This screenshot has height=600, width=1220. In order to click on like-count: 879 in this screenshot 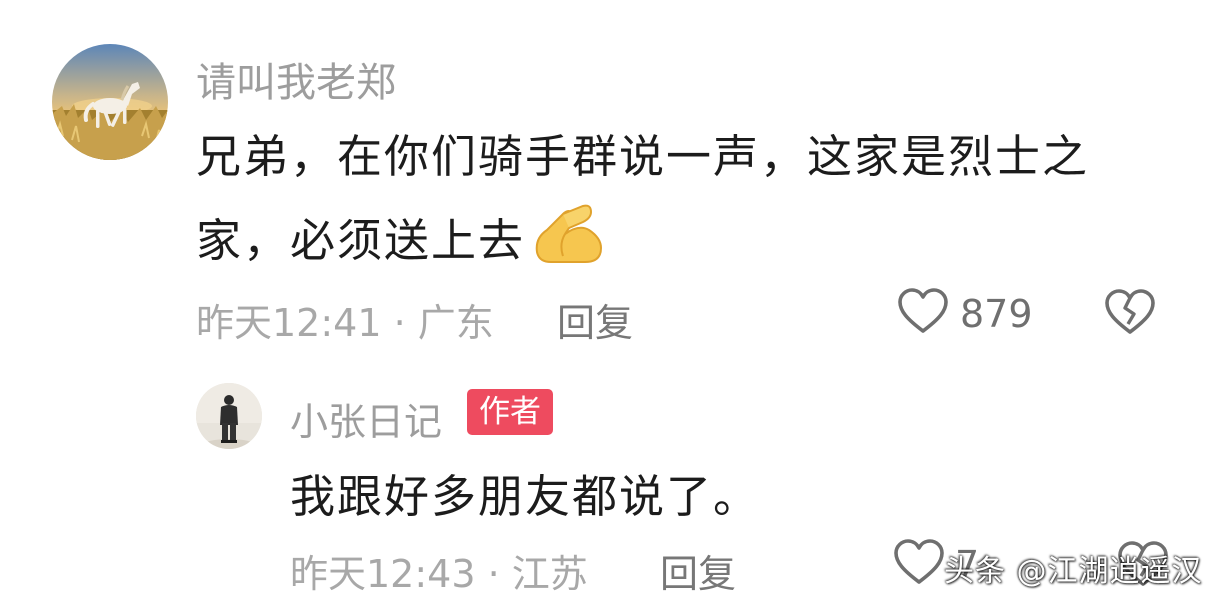, I will do `click(996, 314)`.